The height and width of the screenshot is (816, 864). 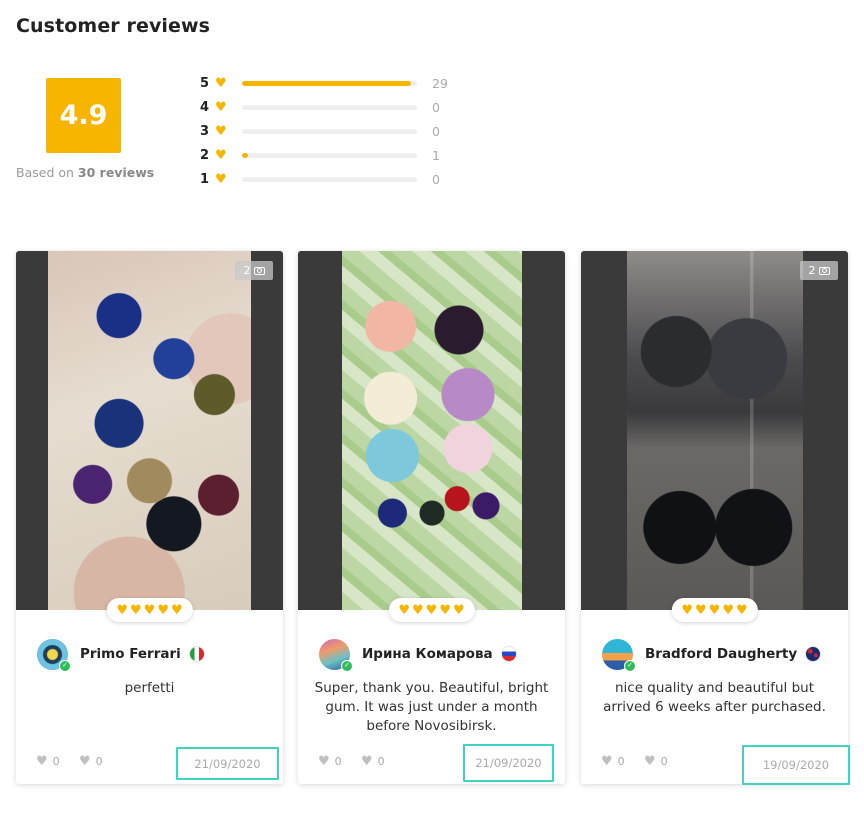 What do you see at coordinates (330, 111) in the screenshot?
I see `distribution-row: 4 ♥ 0` at bounding box center [330, 111].